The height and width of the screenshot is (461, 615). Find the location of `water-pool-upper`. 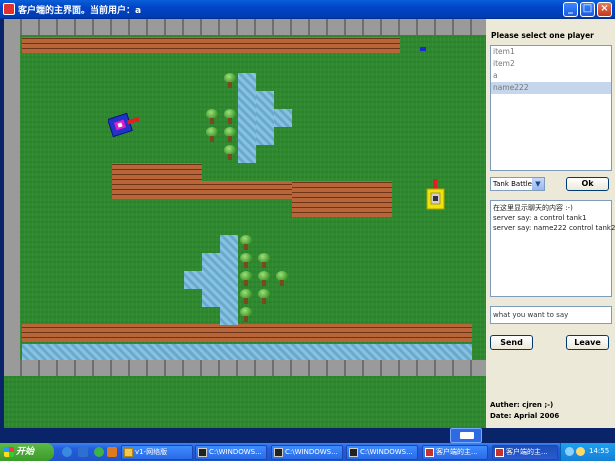

water-pool-upper is located at coordinates (247, 118).